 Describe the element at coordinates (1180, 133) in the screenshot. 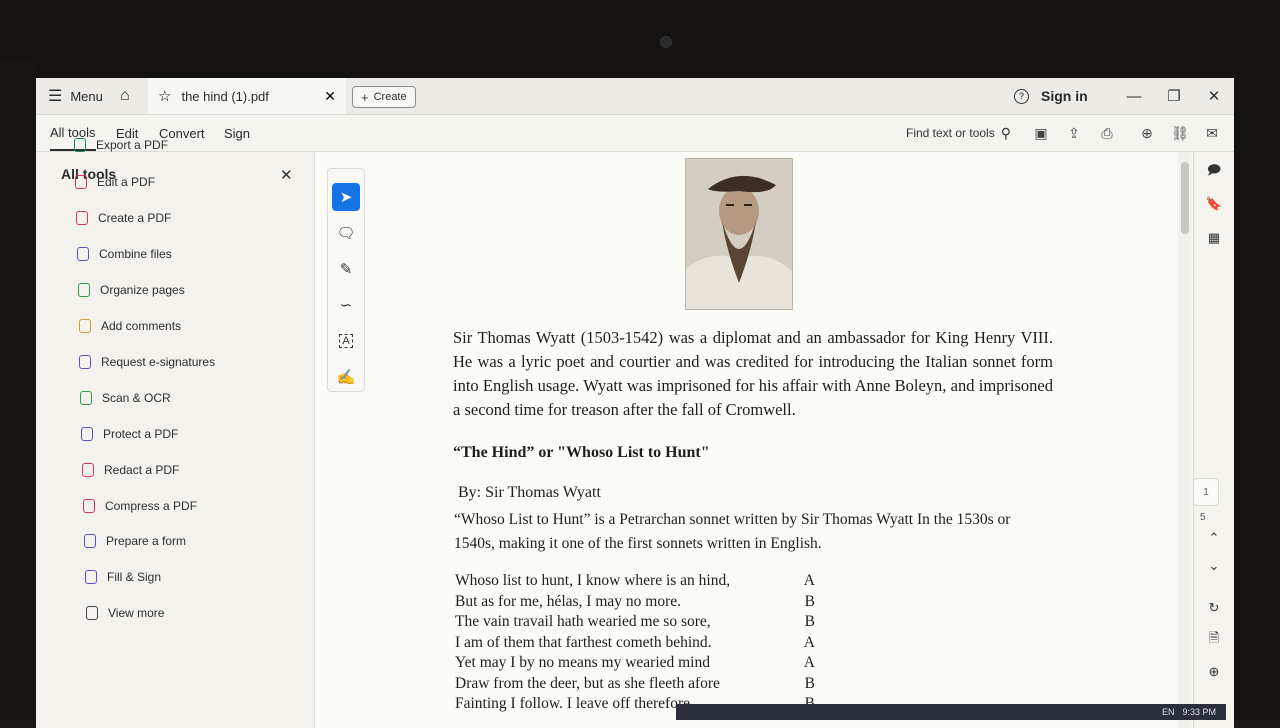

I see `link-icon: ⛓` at that location.